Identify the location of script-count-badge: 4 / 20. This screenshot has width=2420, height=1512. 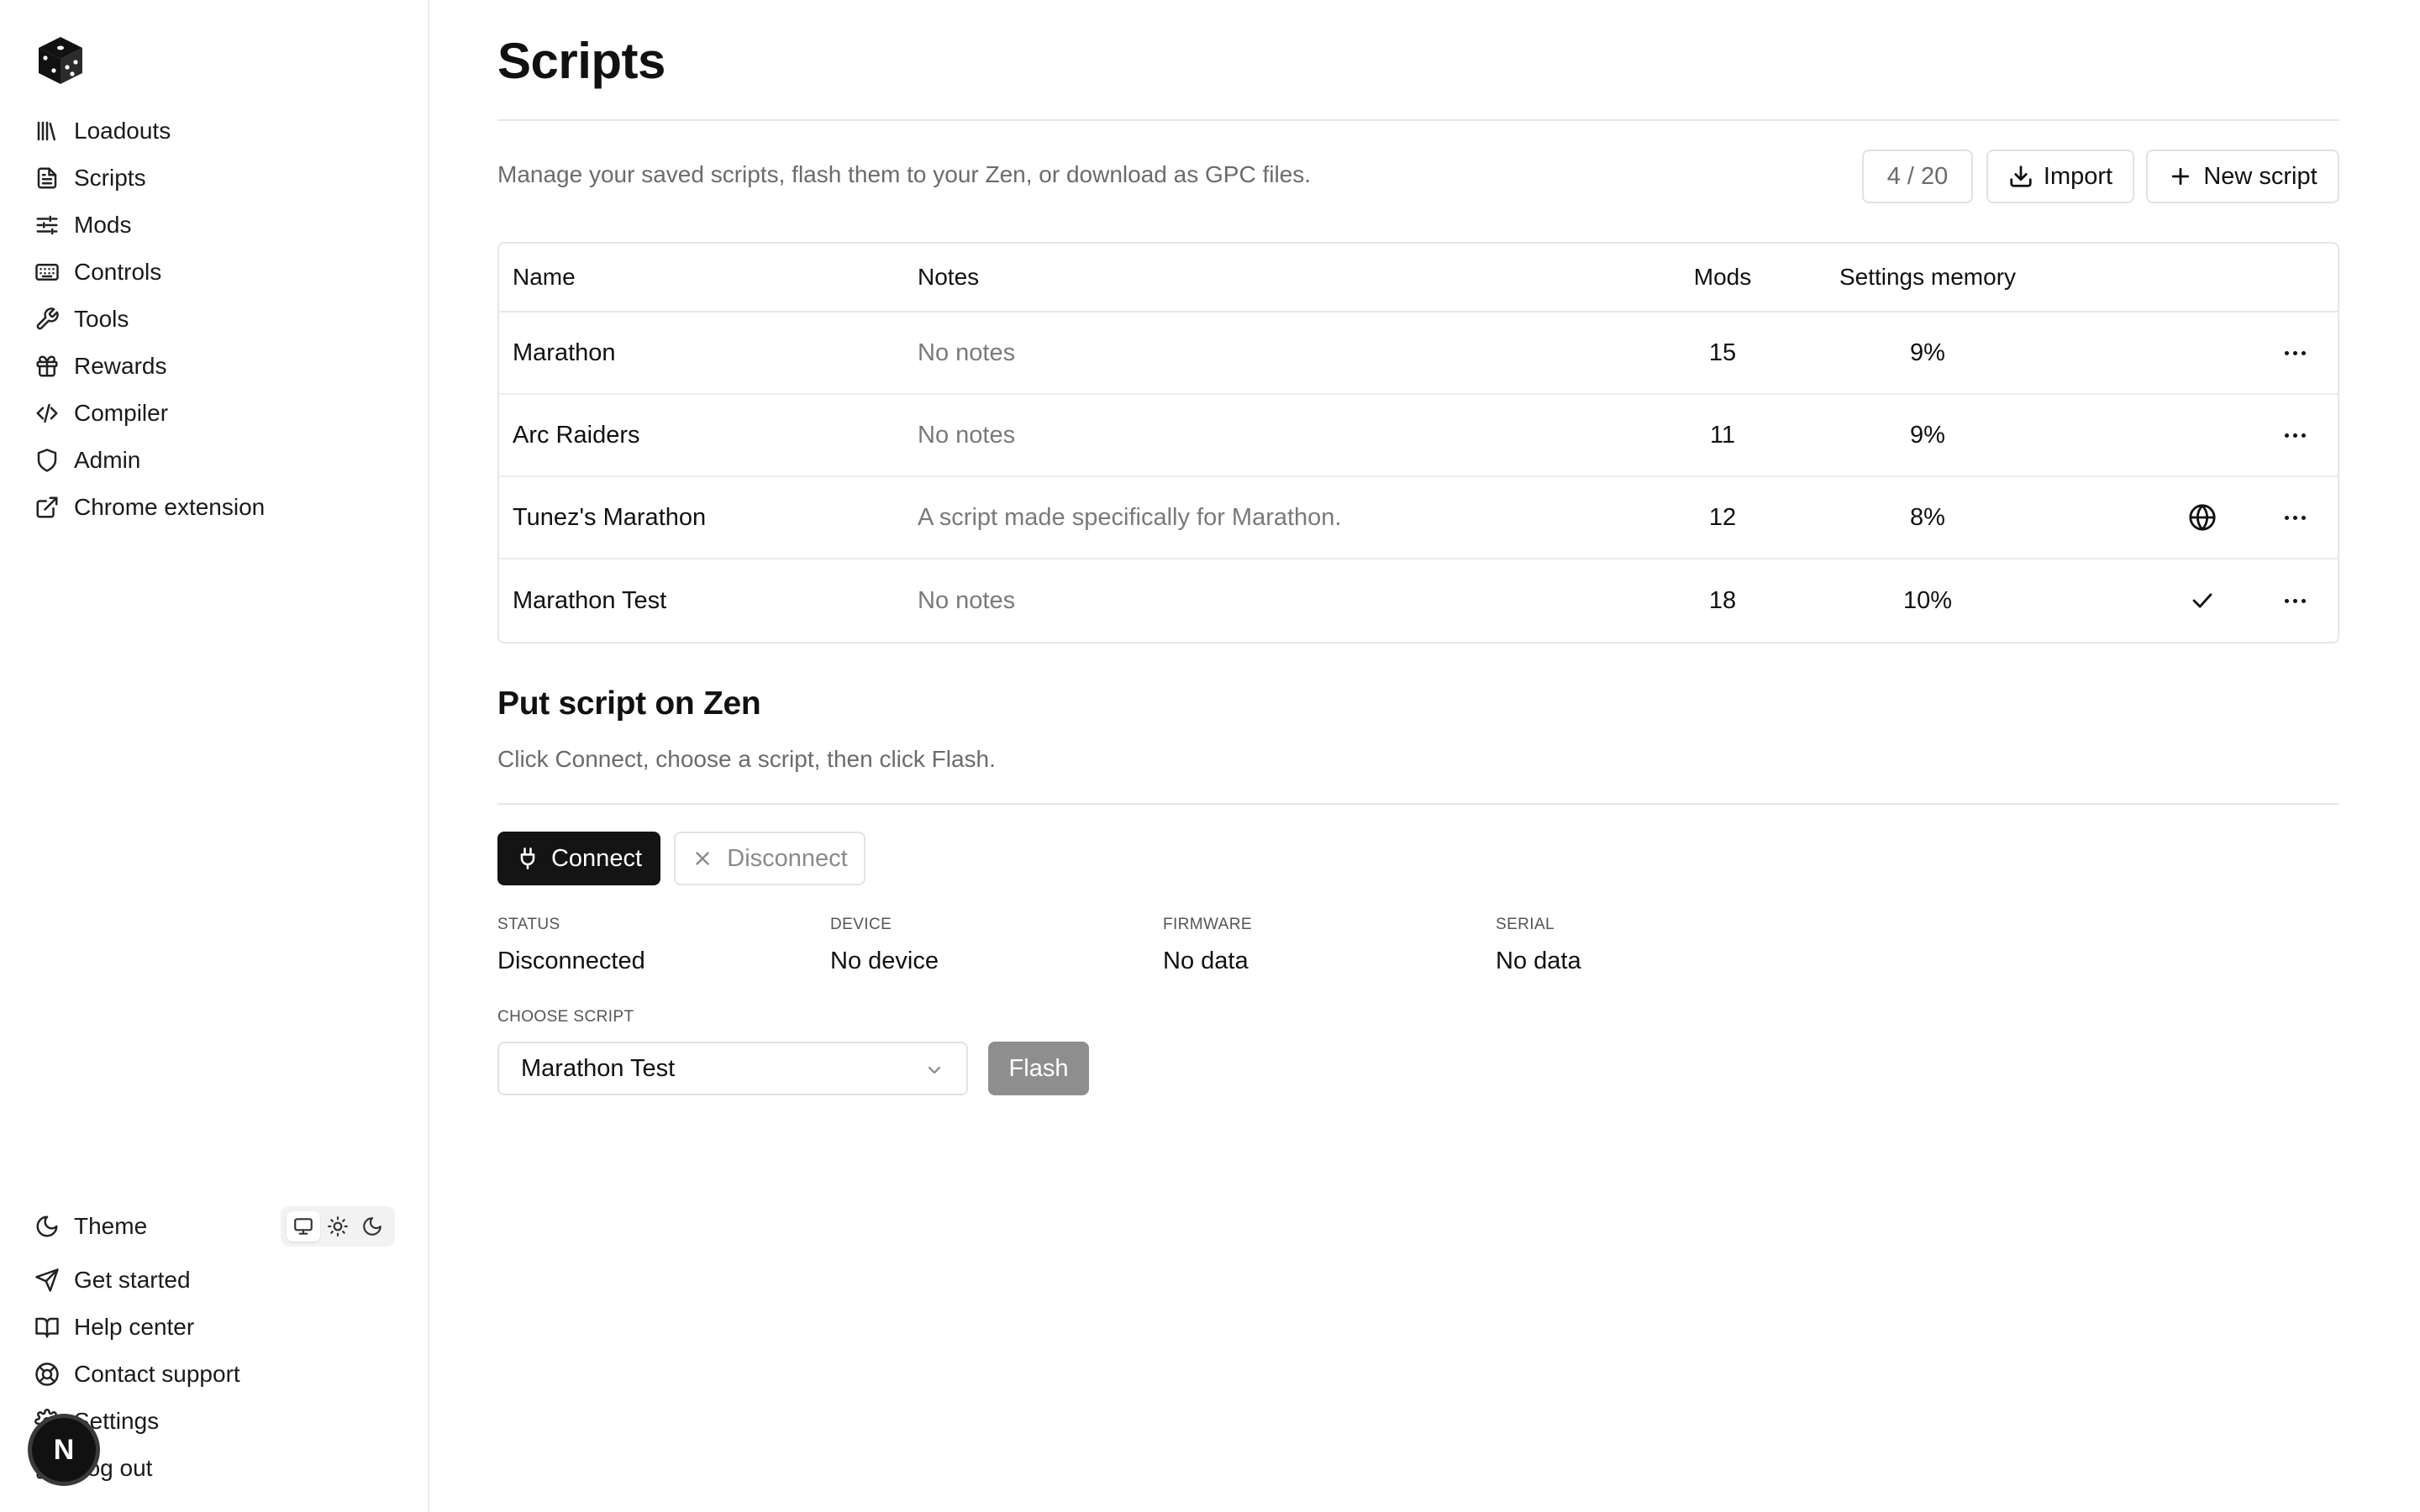
(1918, 176).